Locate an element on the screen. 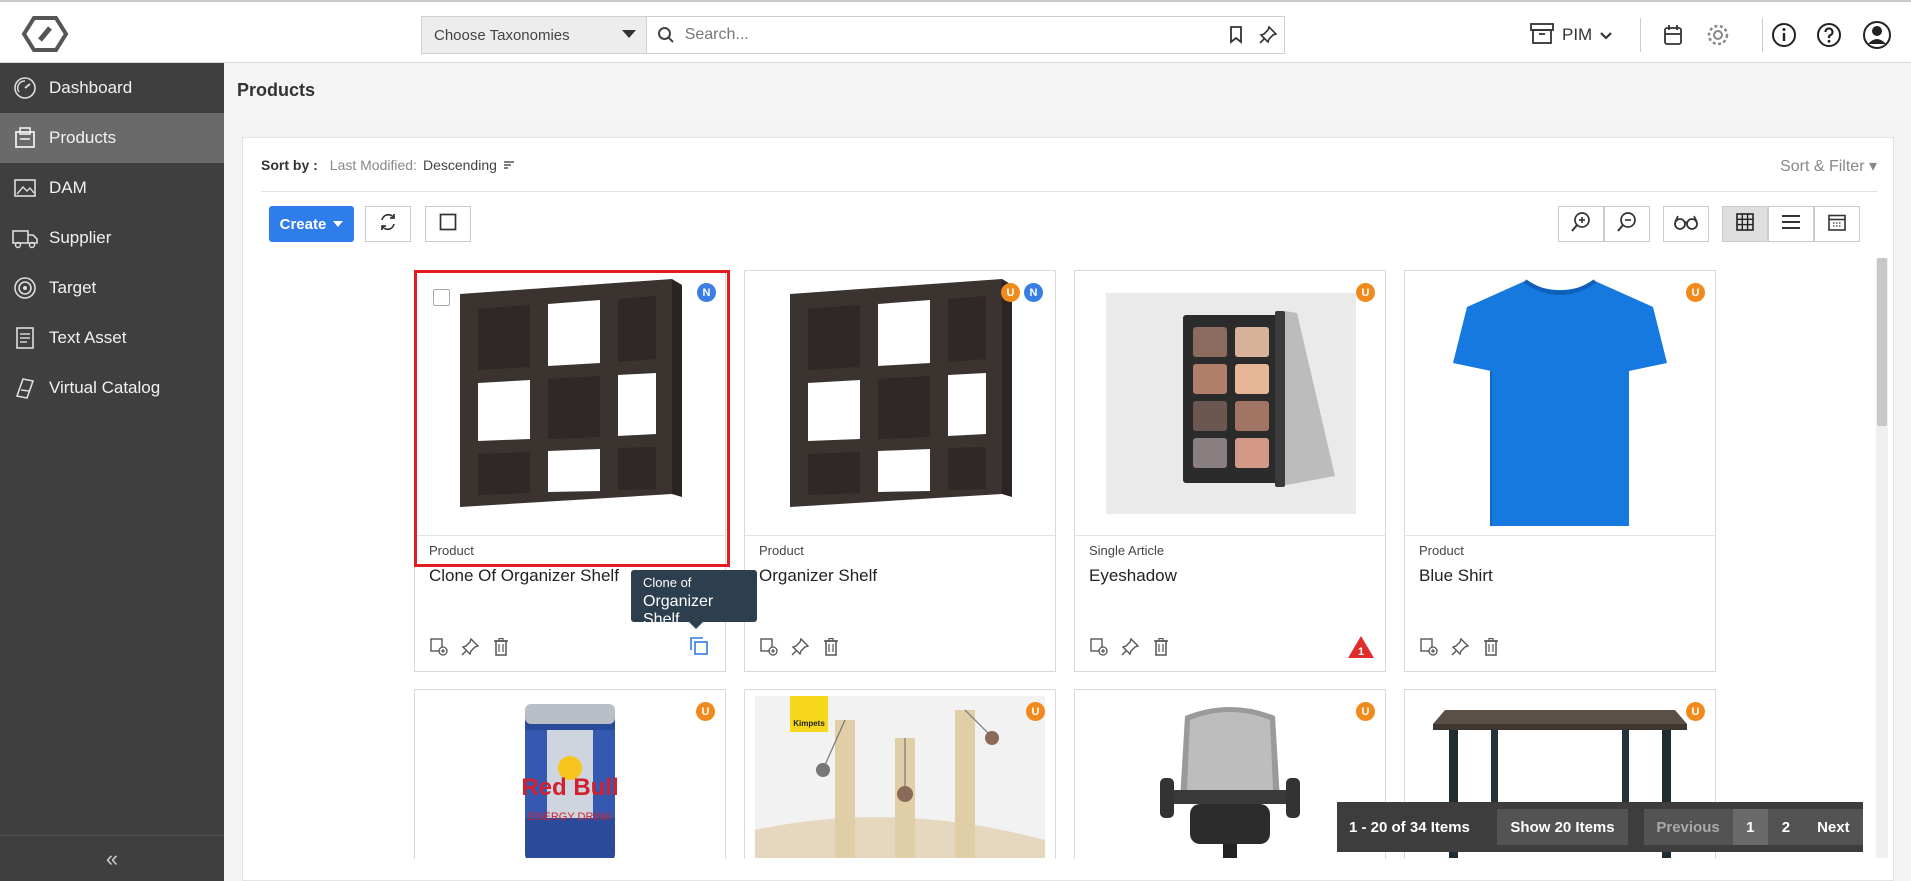 This screenshot has width=1911, height=881. gear-icon is located at coordinates (1718, 35).